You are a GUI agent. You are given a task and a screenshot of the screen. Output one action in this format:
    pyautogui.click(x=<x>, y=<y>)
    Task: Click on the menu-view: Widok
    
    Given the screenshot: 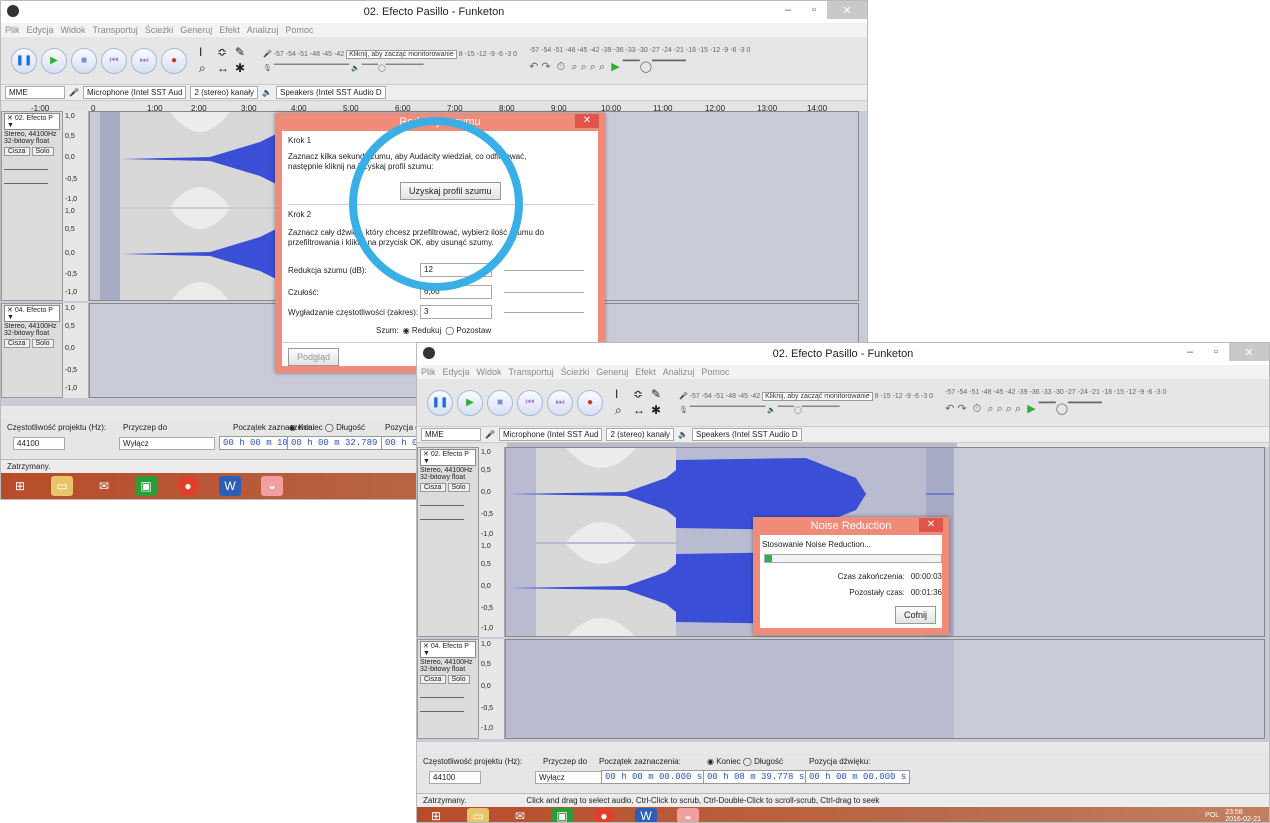 What is the action you would take?
    pyautogui.click(x=489, y=372)
    